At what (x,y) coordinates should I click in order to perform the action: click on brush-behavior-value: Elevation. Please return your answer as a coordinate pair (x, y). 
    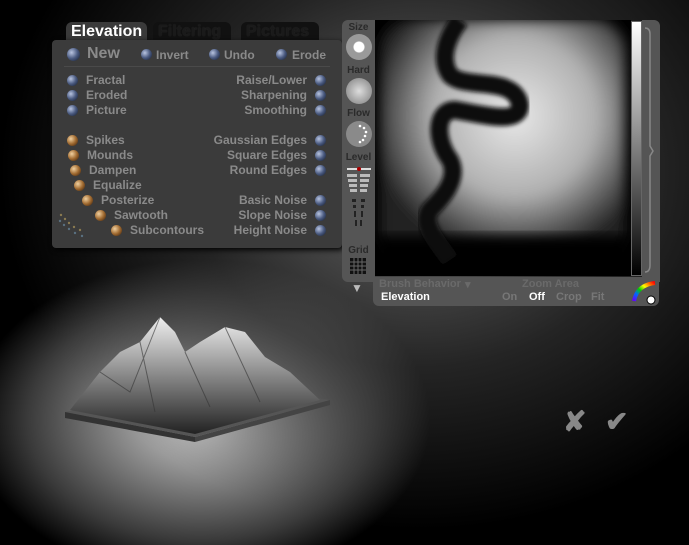
    Looking at the image, I should click on (405, 297).